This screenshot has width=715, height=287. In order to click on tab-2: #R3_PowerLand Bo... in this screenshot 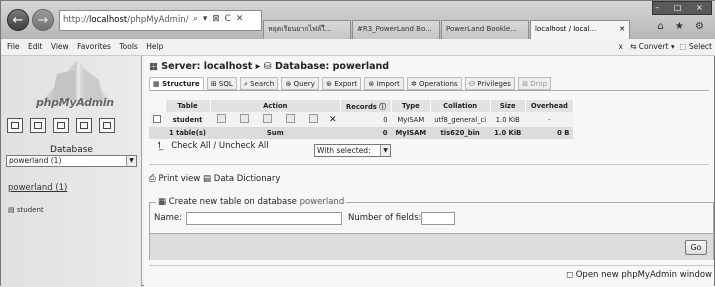, I will do `click(396, 29)`.